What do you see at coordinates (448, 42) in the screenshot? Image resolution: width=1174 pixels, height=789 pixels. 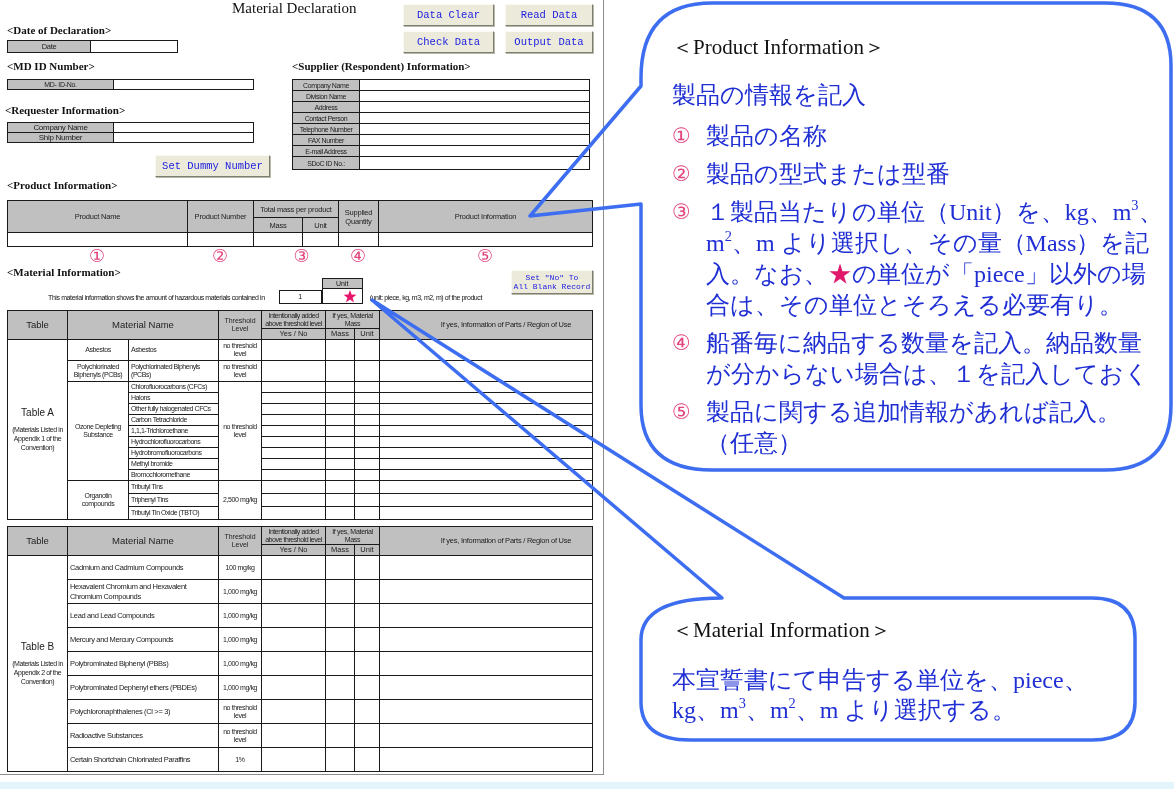 I see `action-button: Check Data` at bounding box center [448, 42].